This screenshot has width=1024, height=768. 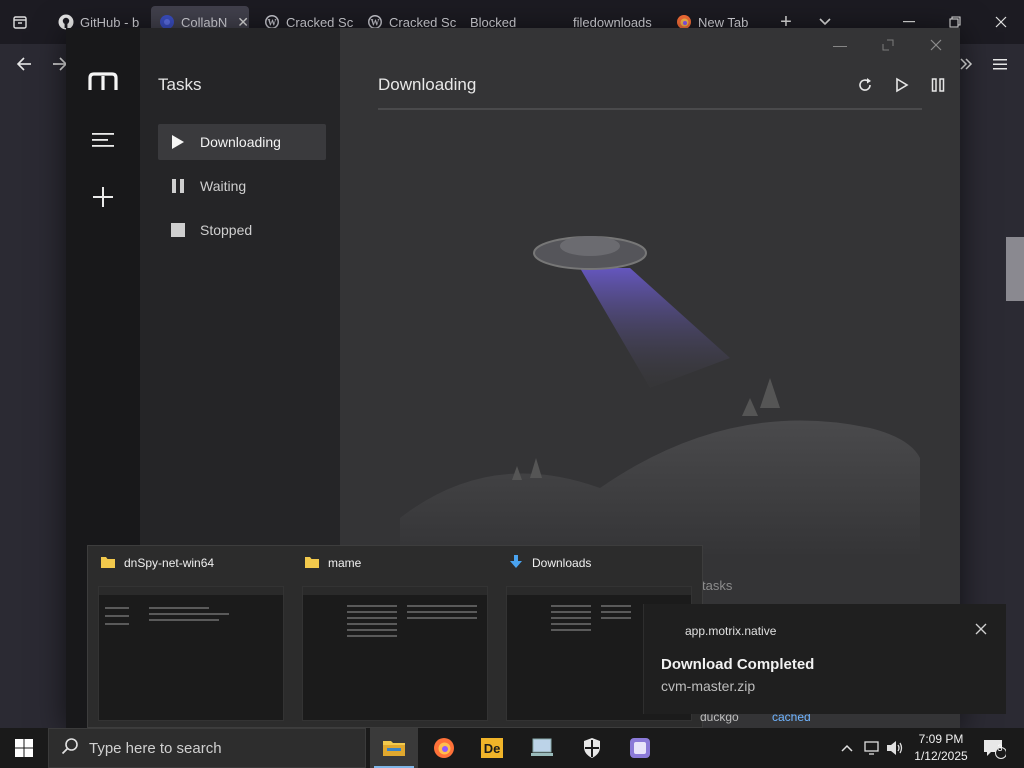 What do you see at coordinates (902, 85) in the screenshot?
I see `resume-all-icon` at bounding box center [902, 85].